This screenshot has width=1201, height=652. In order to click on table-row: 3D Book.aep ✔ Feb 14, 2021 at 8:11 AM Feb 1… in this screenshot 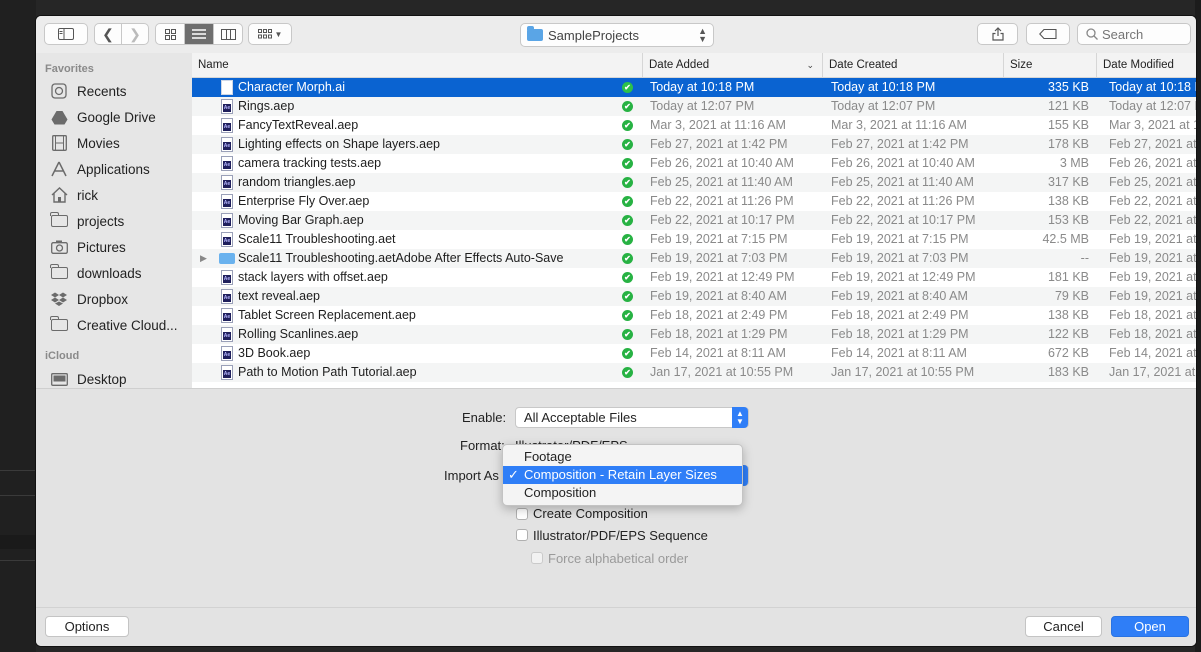, I will do `click(694, 353)`.